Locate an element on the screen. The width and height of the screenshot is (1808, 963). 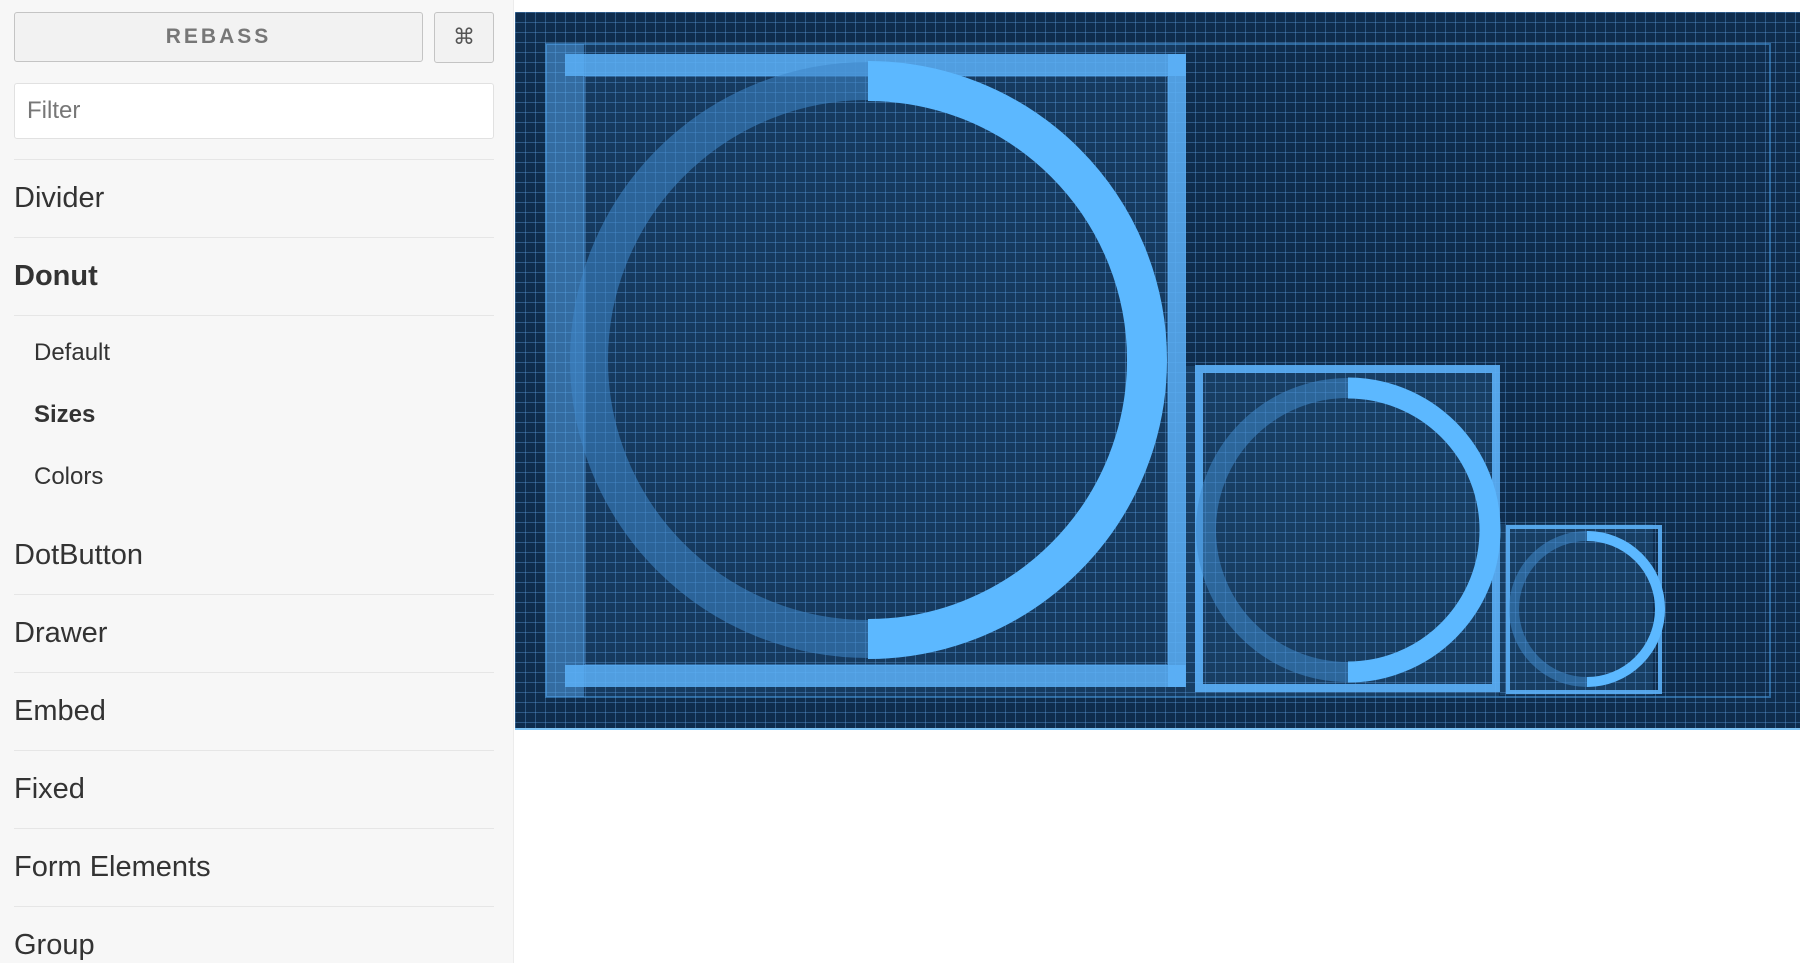
donut-medium-bounds is located at coordinates (1342, 531).